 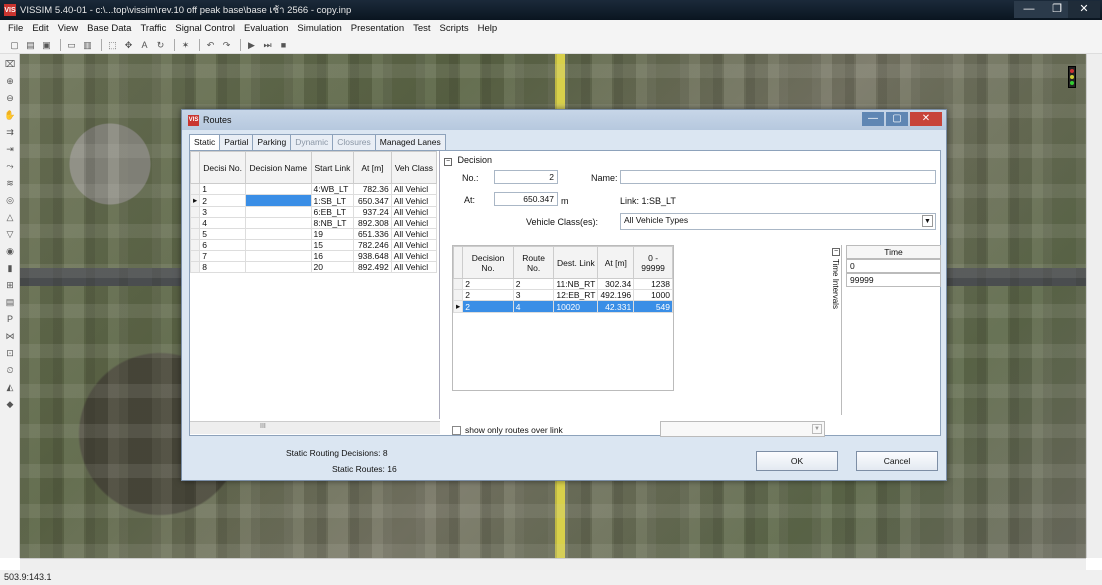 What do you see at coordinates (30, 45) in the screenshot?
I see `open-file-icon: ▤` at bounding box center [30, 45].